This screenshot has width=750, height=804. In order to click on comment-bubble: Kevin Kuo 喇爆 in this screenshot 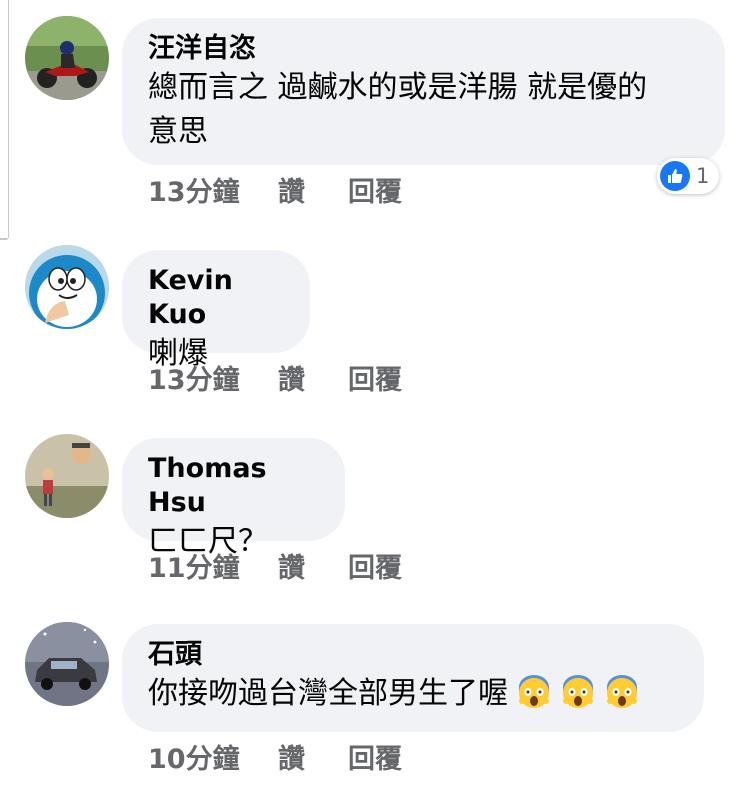, I will do `click(216, 310)`.